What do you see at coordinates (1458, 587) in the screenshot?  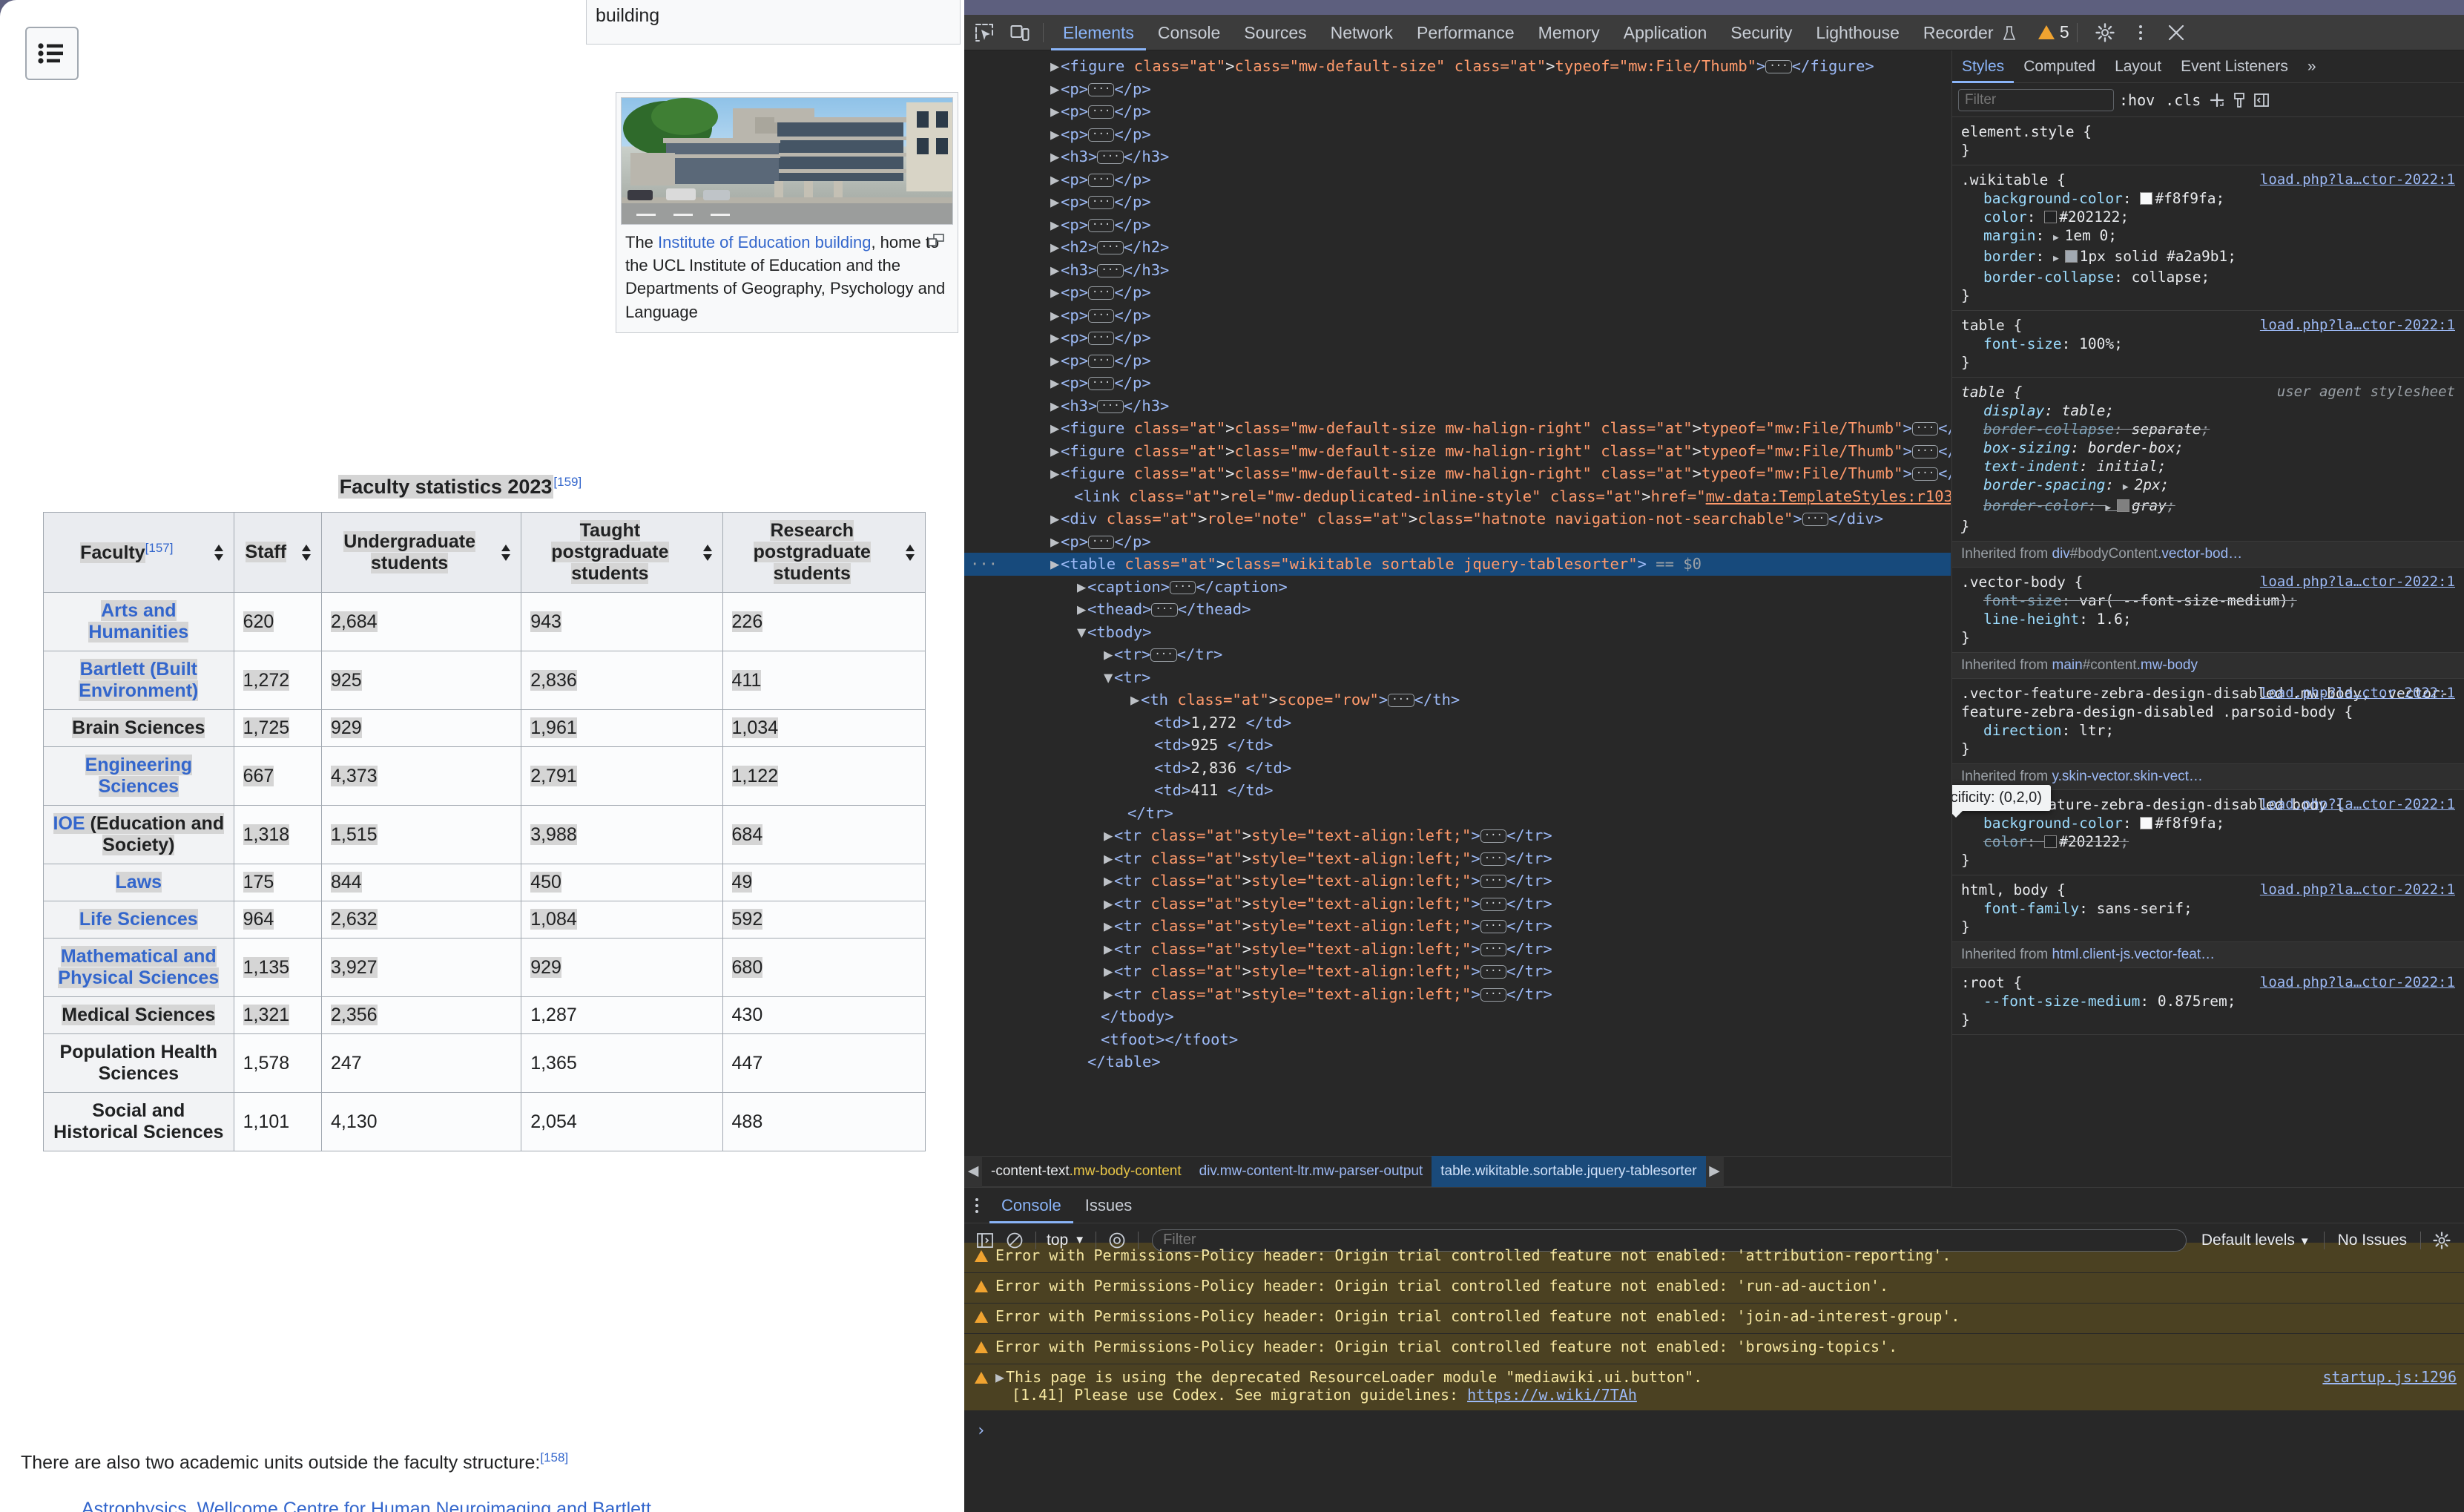 I see `dom-node: ▶<caption> ··· </caption>` at bounding box center [1458, 587].